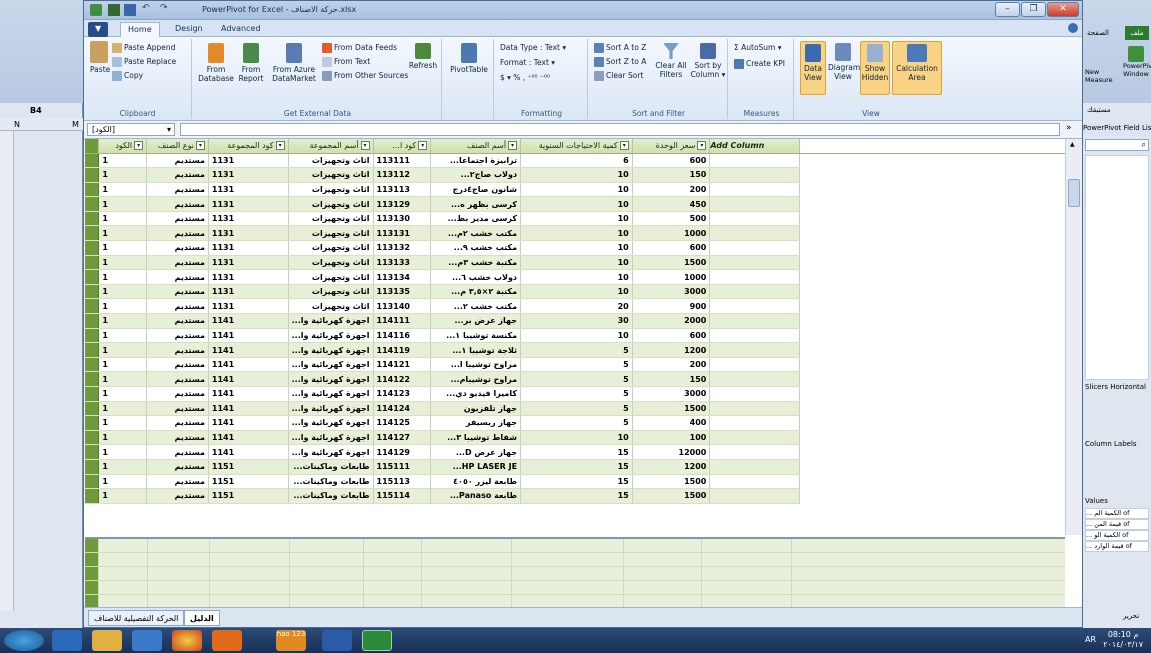 The width and height of the screenshot is (1151, 653). Describe the element at coordinates (671, 306) in the screenshot. I see `table-cell: 900` at that location.